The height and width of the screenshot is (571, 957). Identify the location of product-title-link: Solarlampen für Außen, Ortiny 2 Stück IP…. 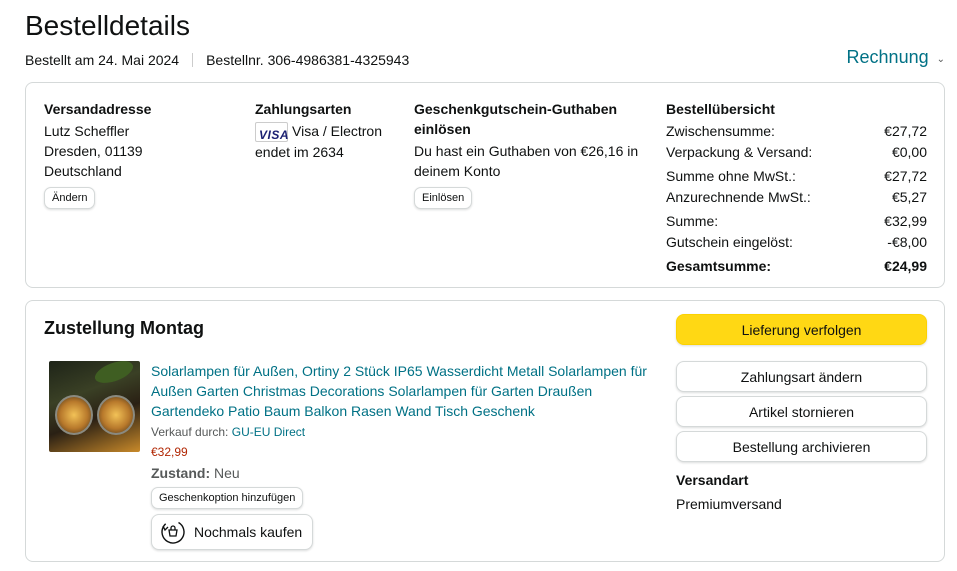
(401, 391).